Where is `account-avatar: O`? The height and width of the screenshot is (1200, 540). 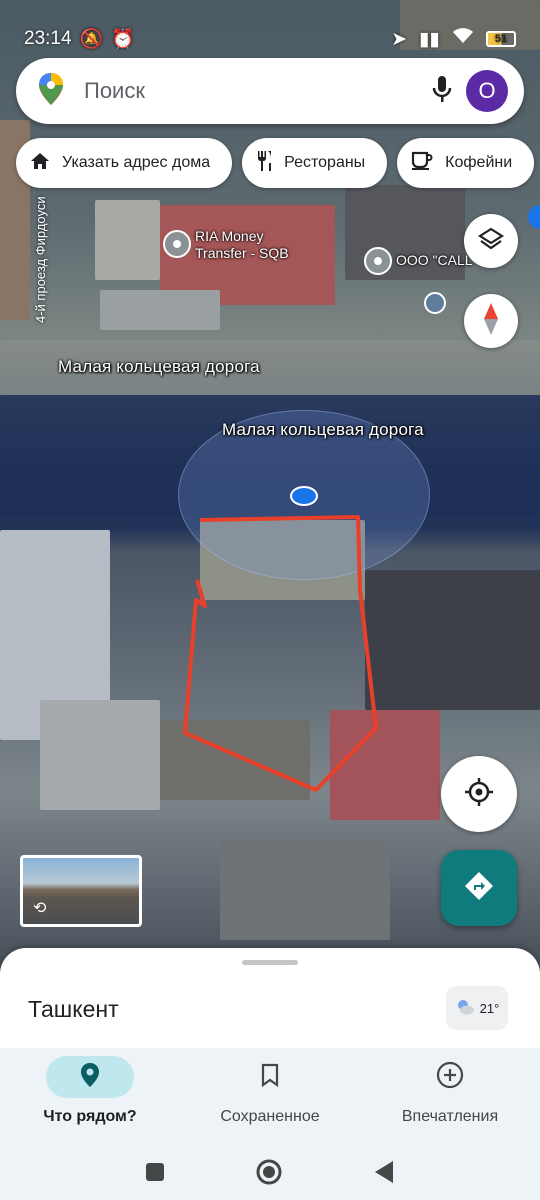 account-avatar: O is located at coordinates (487, 91).